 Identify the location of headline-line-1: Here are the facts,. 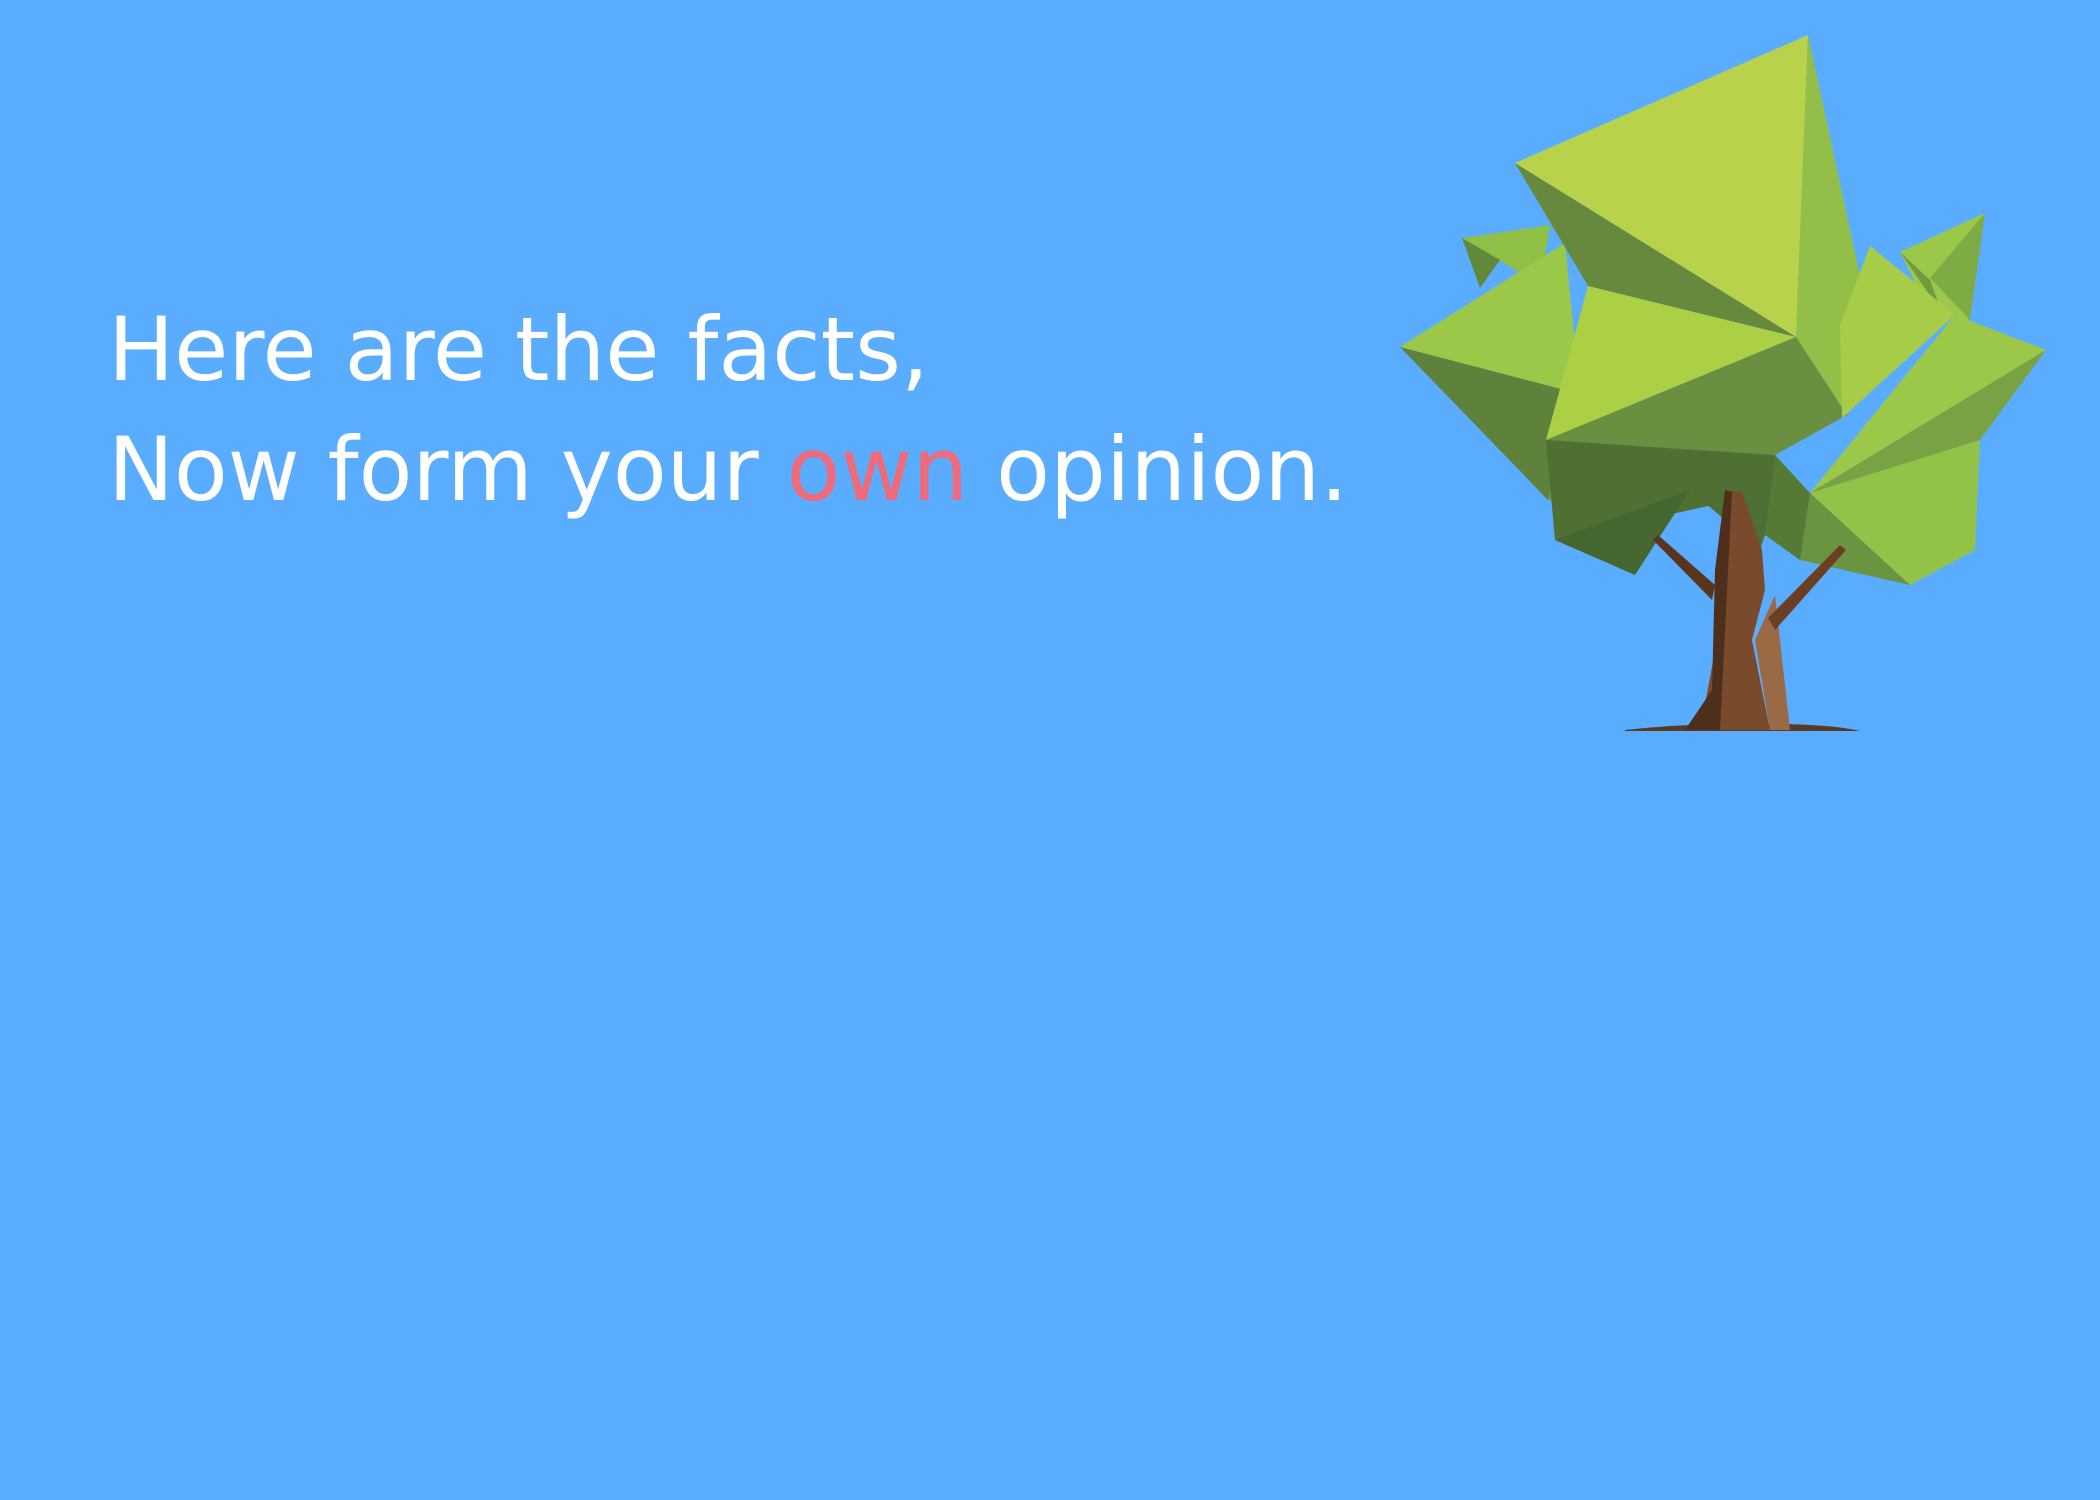
(518, 349).